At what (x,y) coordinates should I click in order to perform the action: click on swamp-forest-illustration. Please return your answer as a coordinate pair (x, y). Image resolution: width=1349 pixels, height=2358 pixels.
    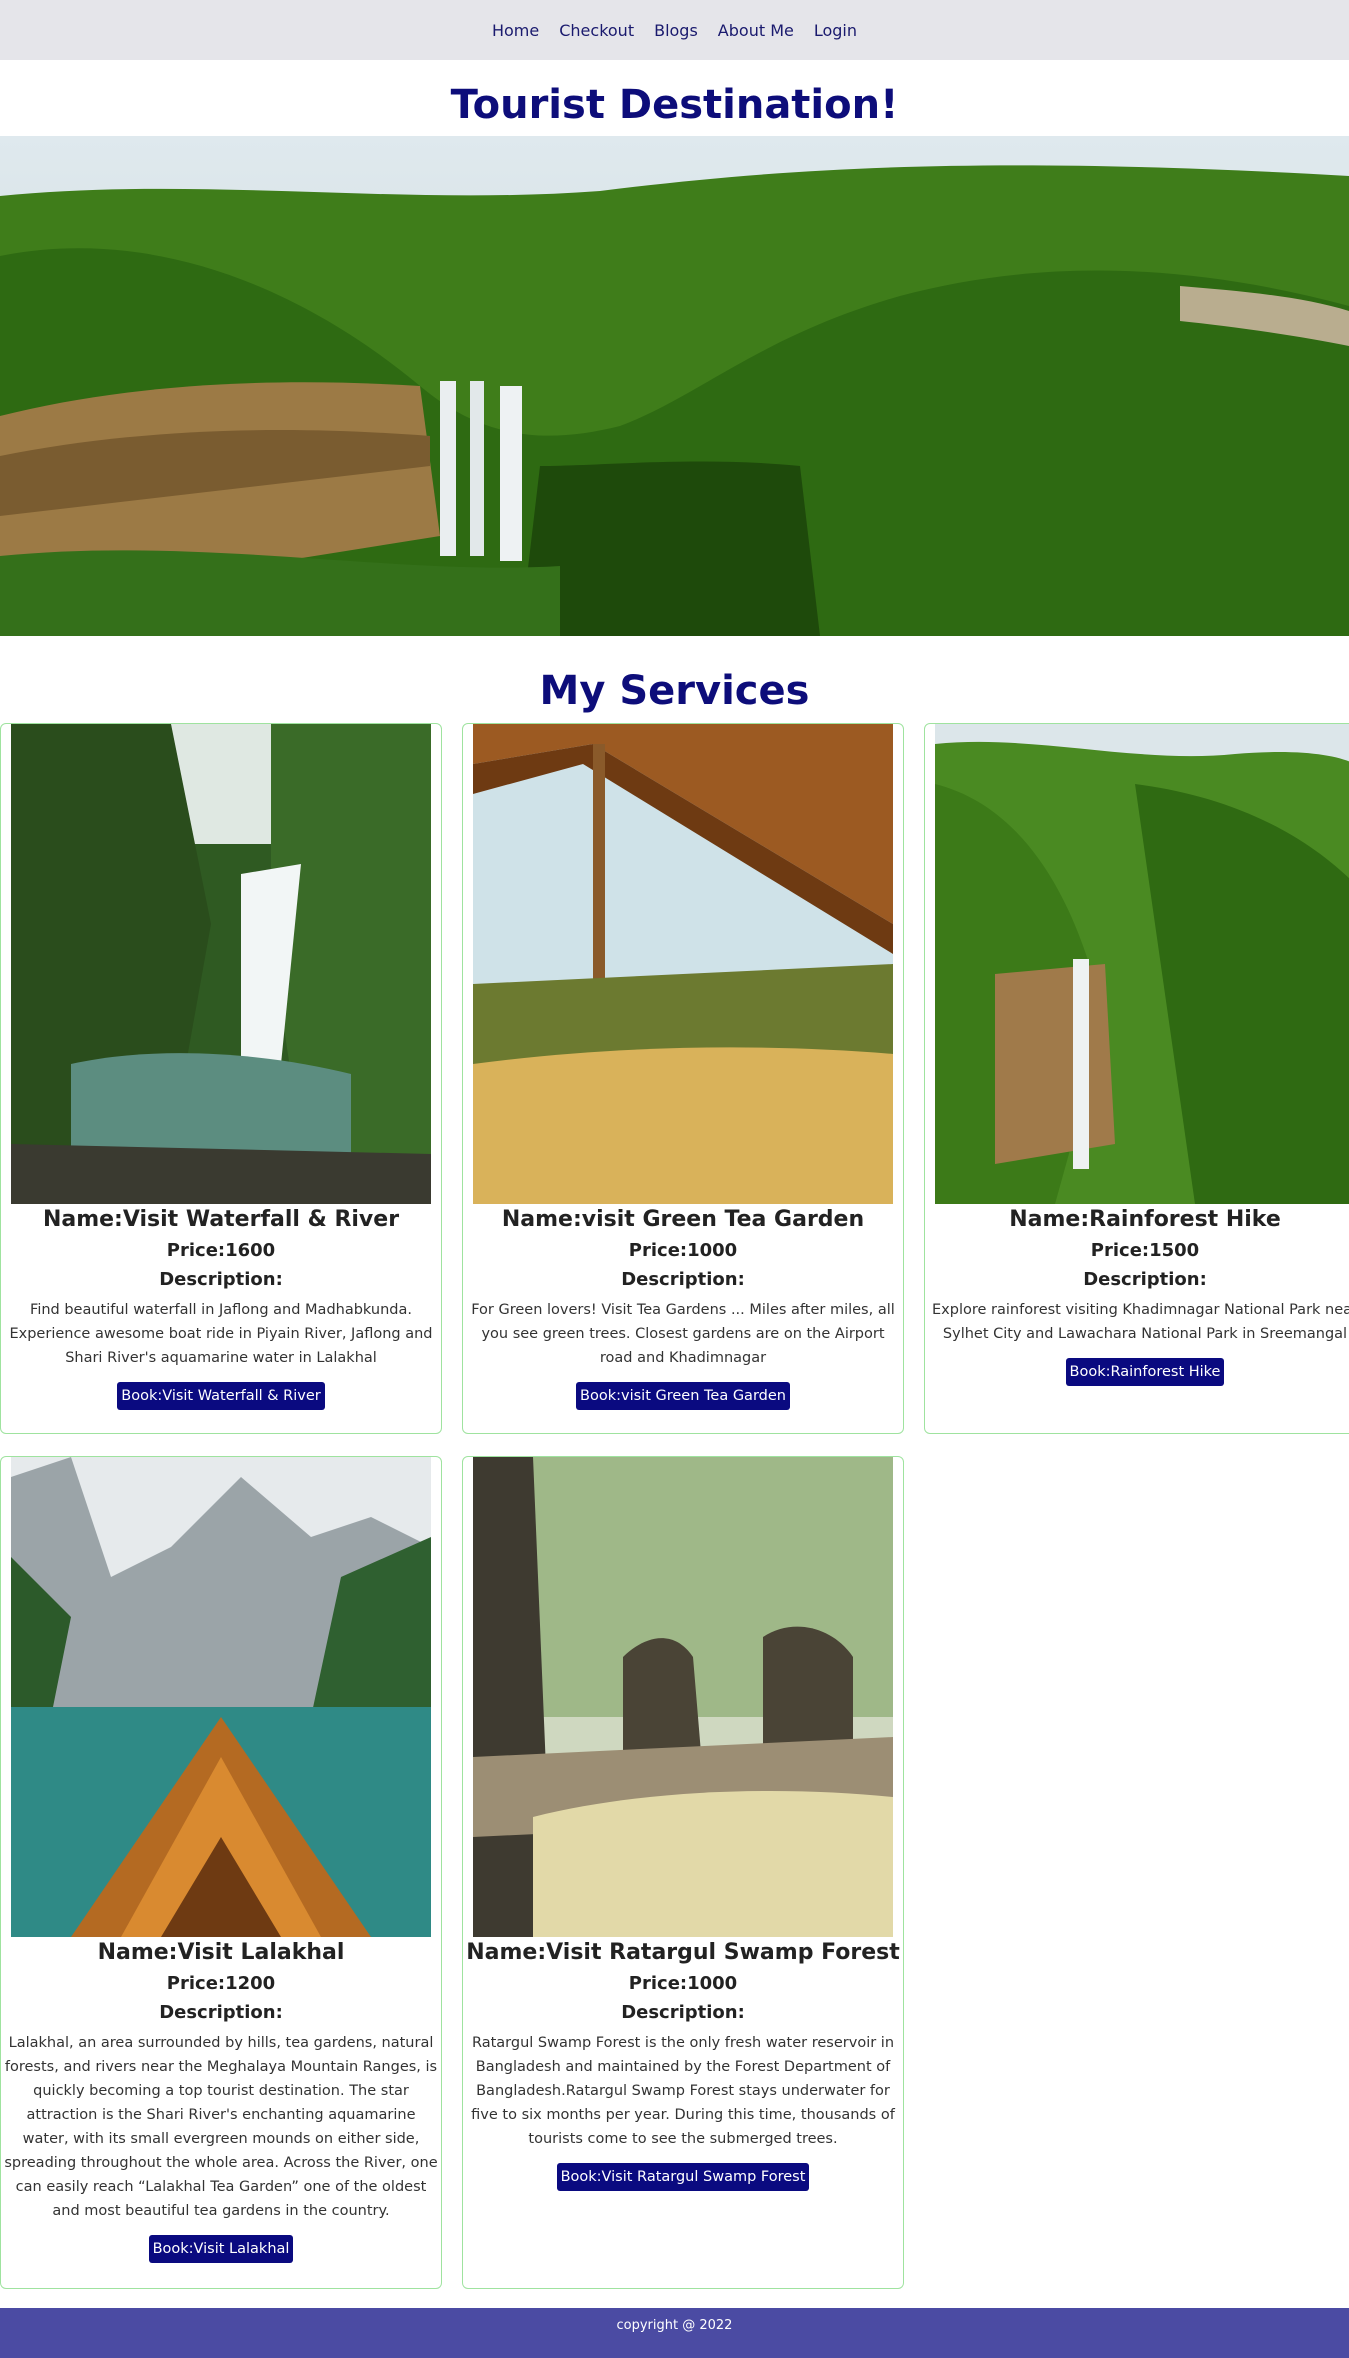
    Looking at the image, I should click on (683, 1697).